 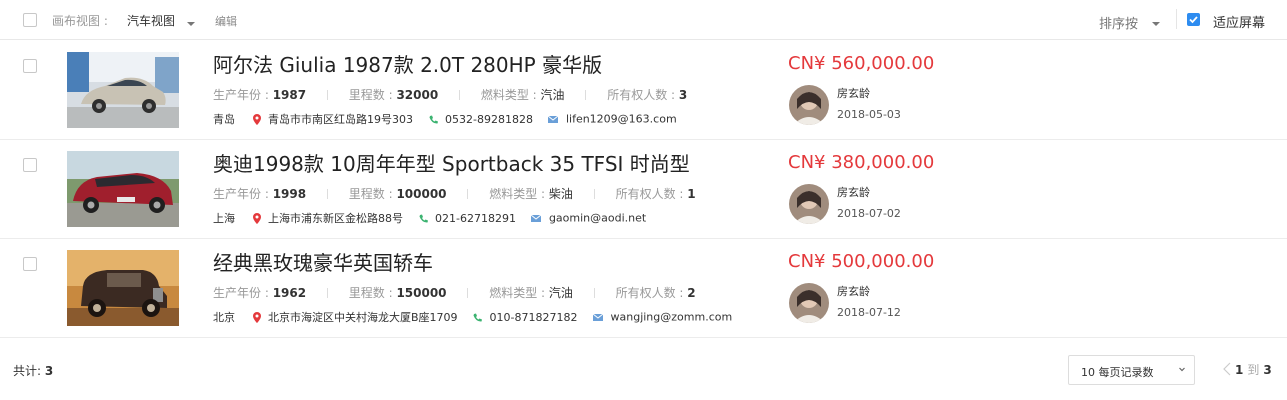 What do you see at coordinates (560, 194) in the screenshot?
I see `fuel-value: 柴油` at bounding box center [560, 194].